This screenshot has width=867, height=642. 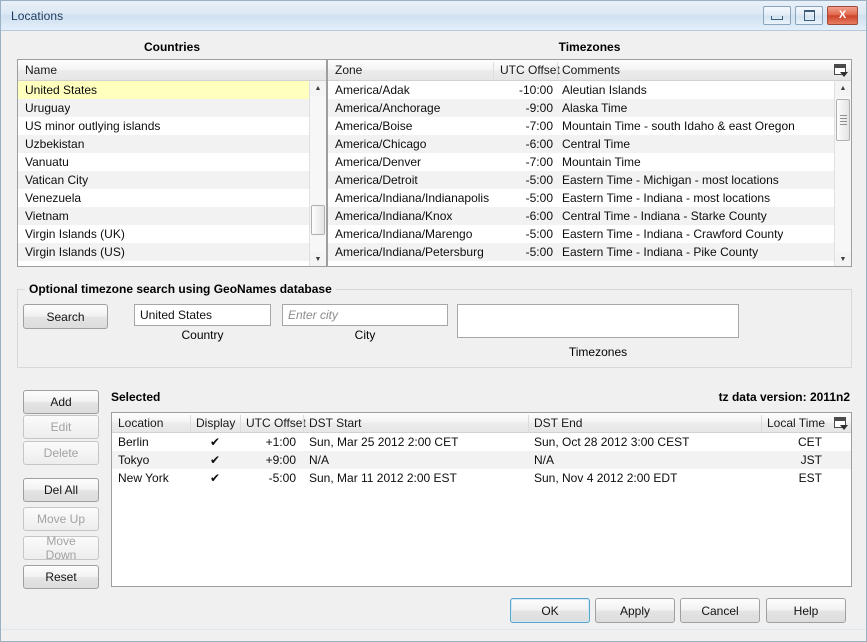 What do you see at coordinates (670, 180) in the screenshot?
I see `timezone-comment: Eastern Time - Michigan - most locations` at bounding box center [670, 180].